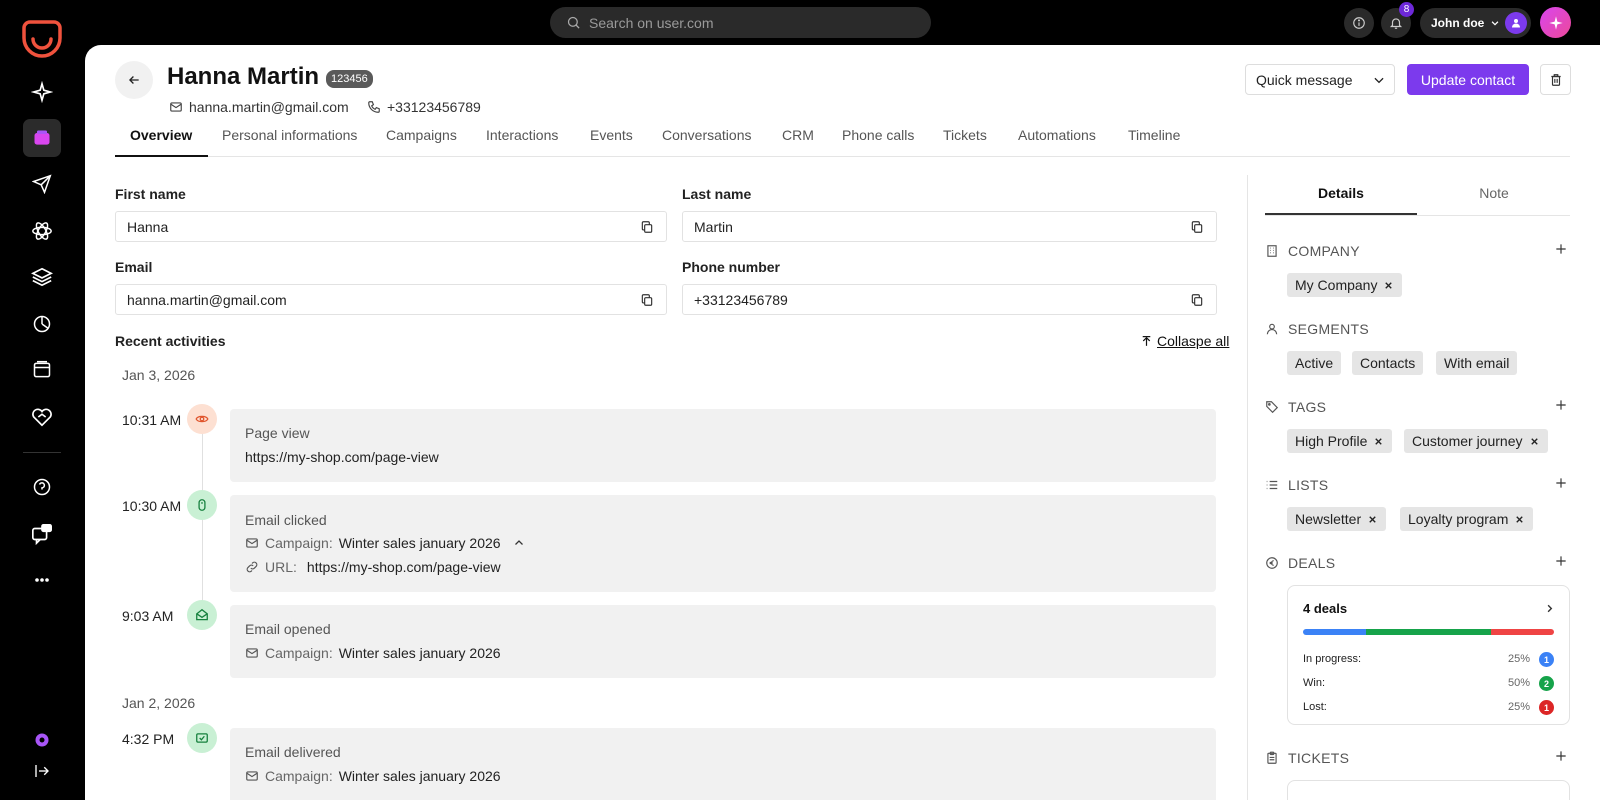  What do you see at coordinates (1549, 608) in the screenshot?
I see `chevron-right-icon` at bounding box center [1549, 608].